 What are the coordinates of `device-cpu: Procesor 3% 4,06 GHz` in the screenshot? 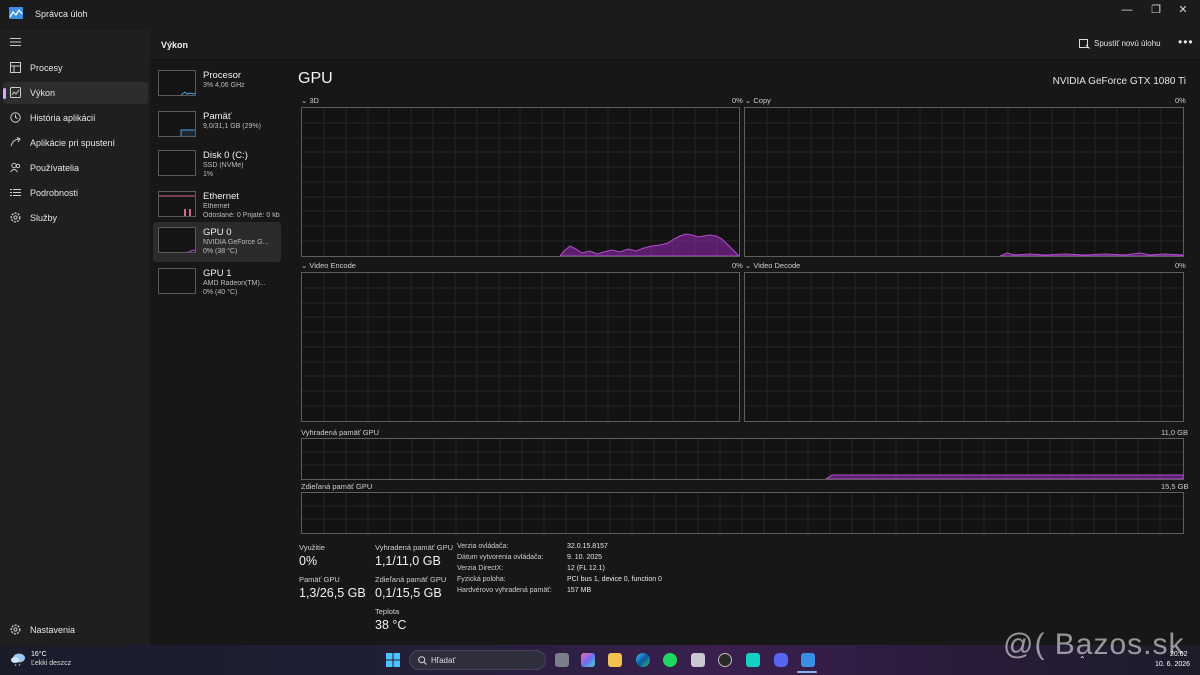 It's located at (217, 85).